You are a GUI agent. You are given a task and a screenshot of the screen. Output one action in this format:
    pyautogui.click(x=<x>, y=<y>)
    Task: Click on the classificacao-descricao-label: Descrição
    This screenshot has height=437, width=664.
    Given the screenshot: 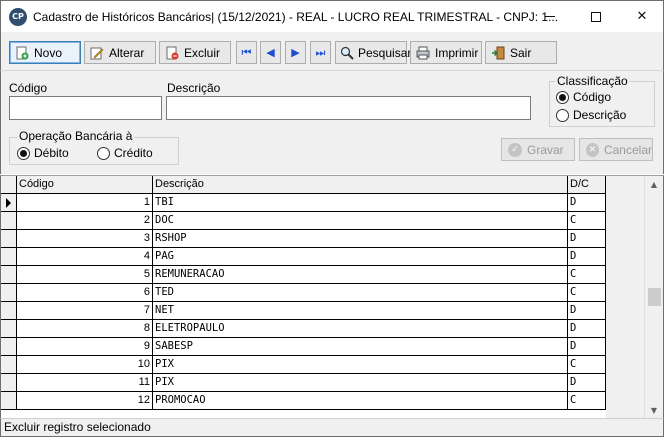 What is the action you would take?
    pyautogui.click(x=600, y=115)
    